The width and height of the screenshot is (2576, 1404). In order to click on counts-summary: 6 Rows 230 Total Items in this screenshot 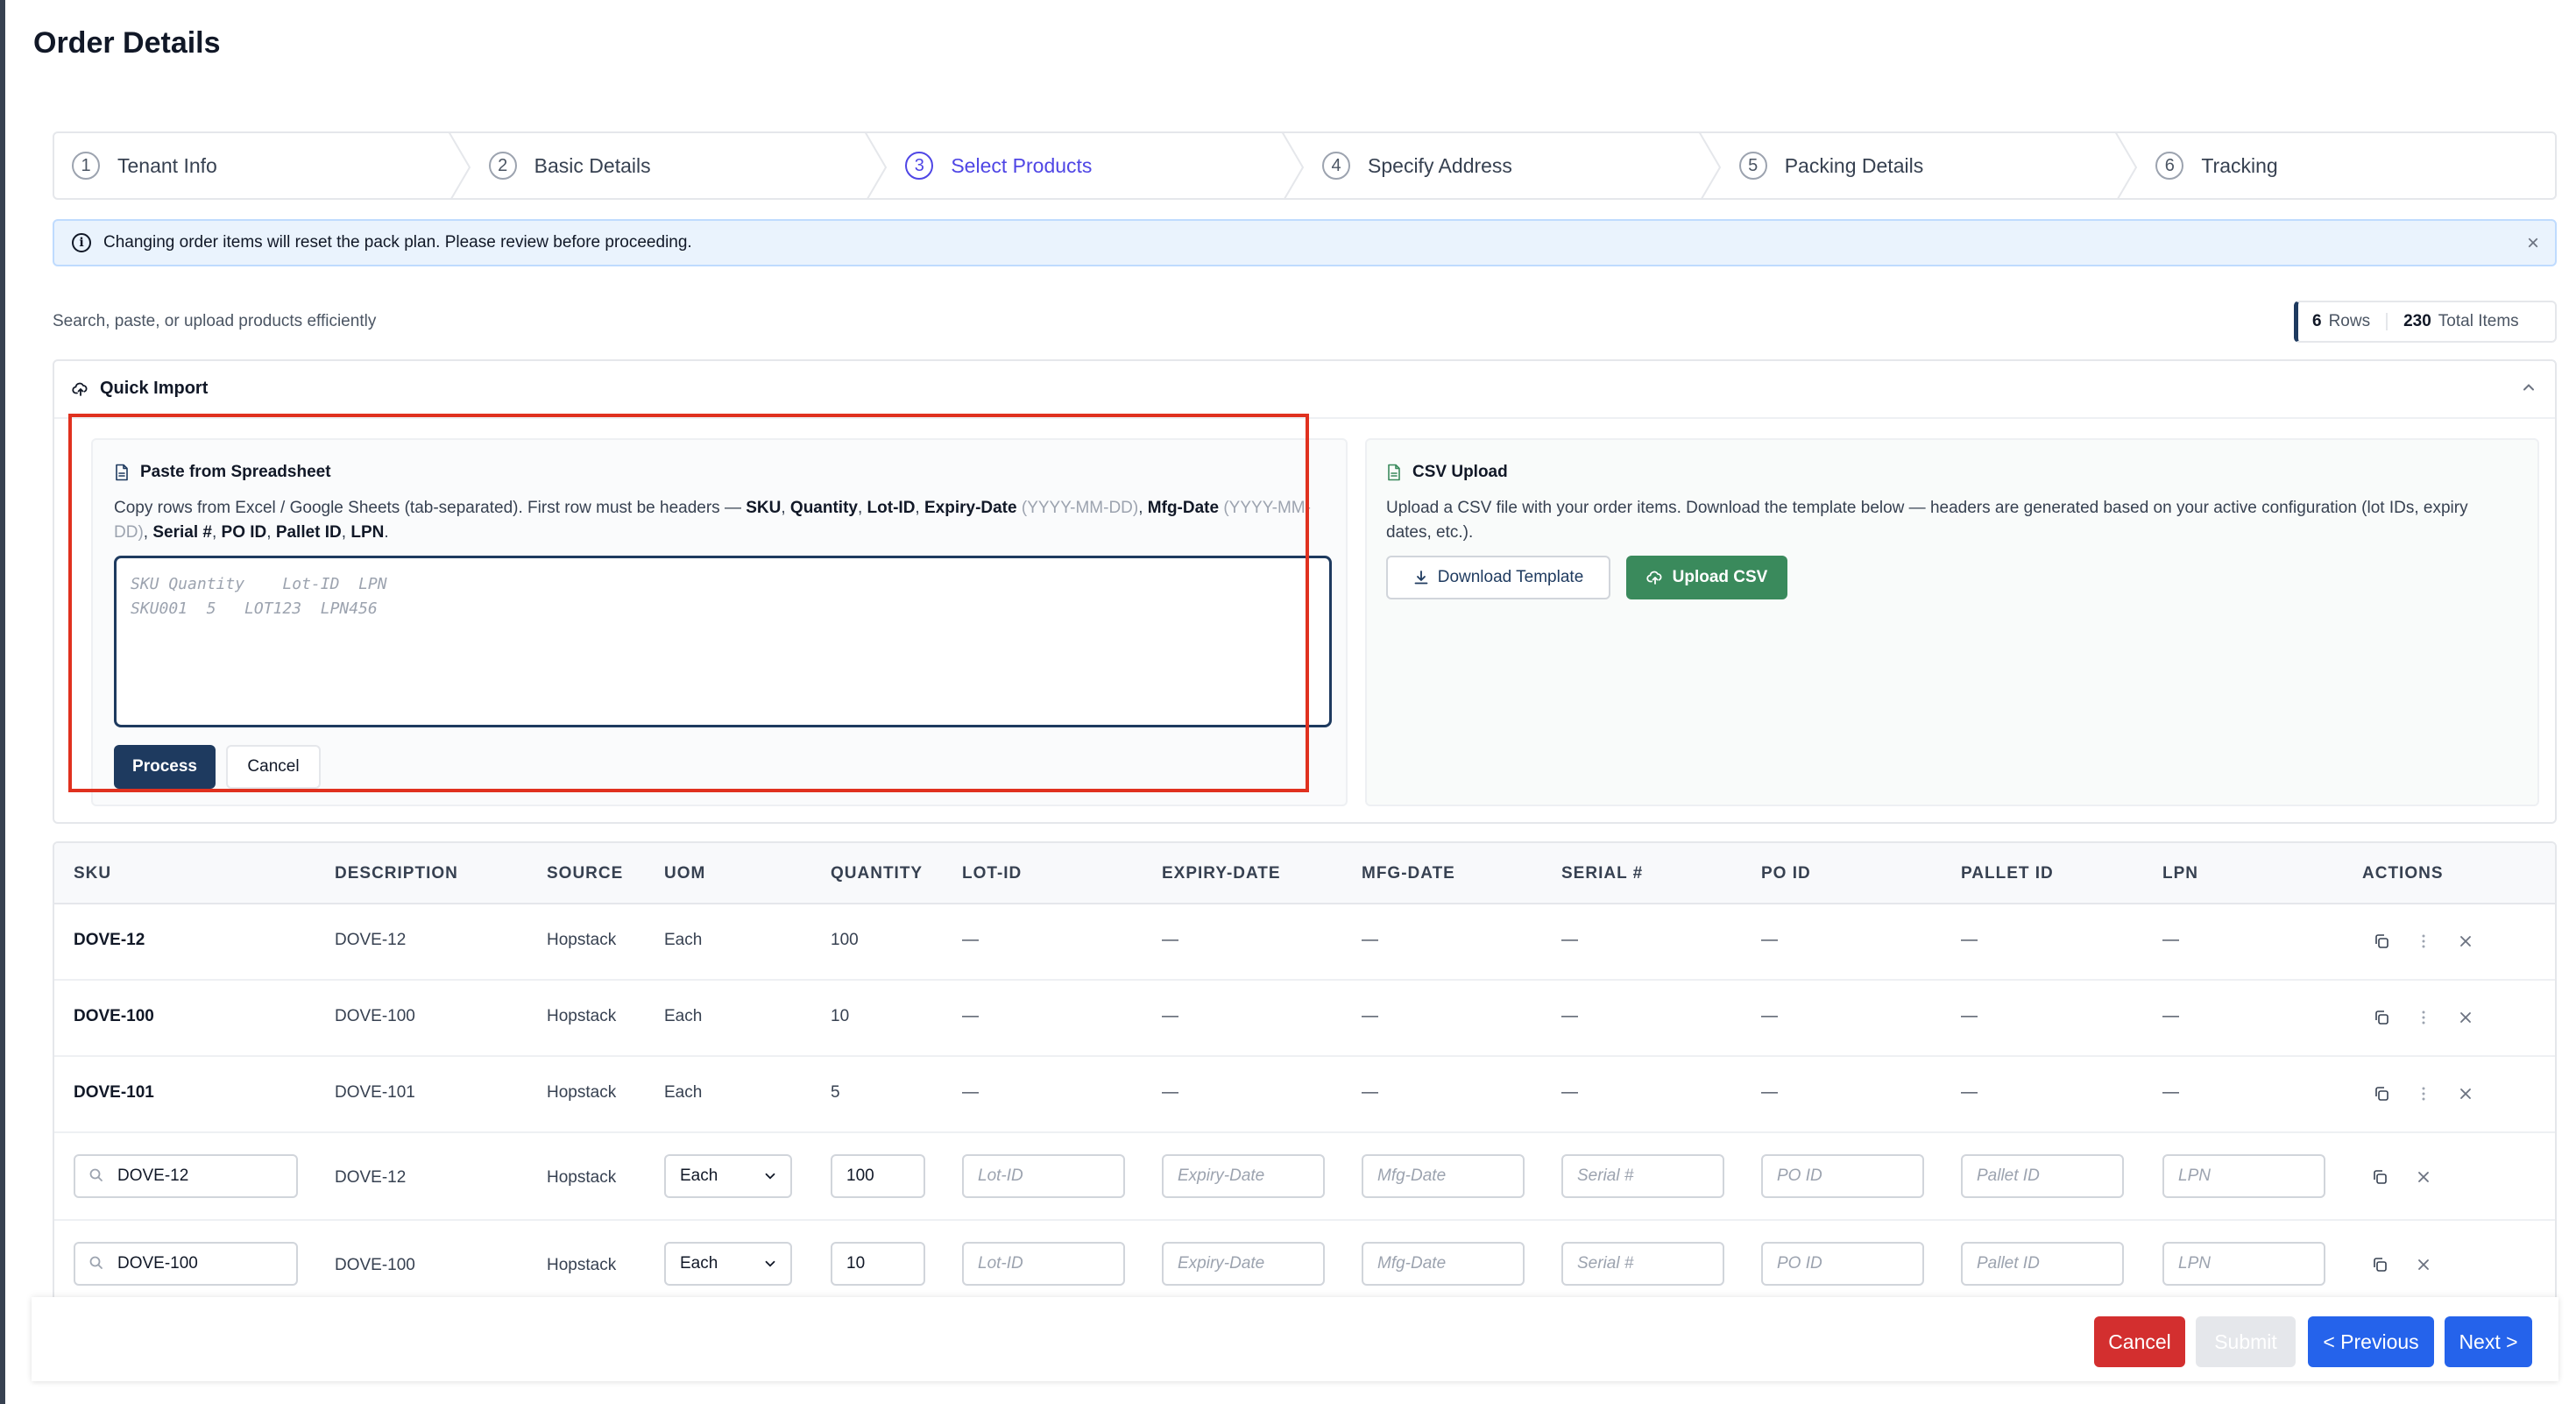, I will do `click(2425, 322)`.